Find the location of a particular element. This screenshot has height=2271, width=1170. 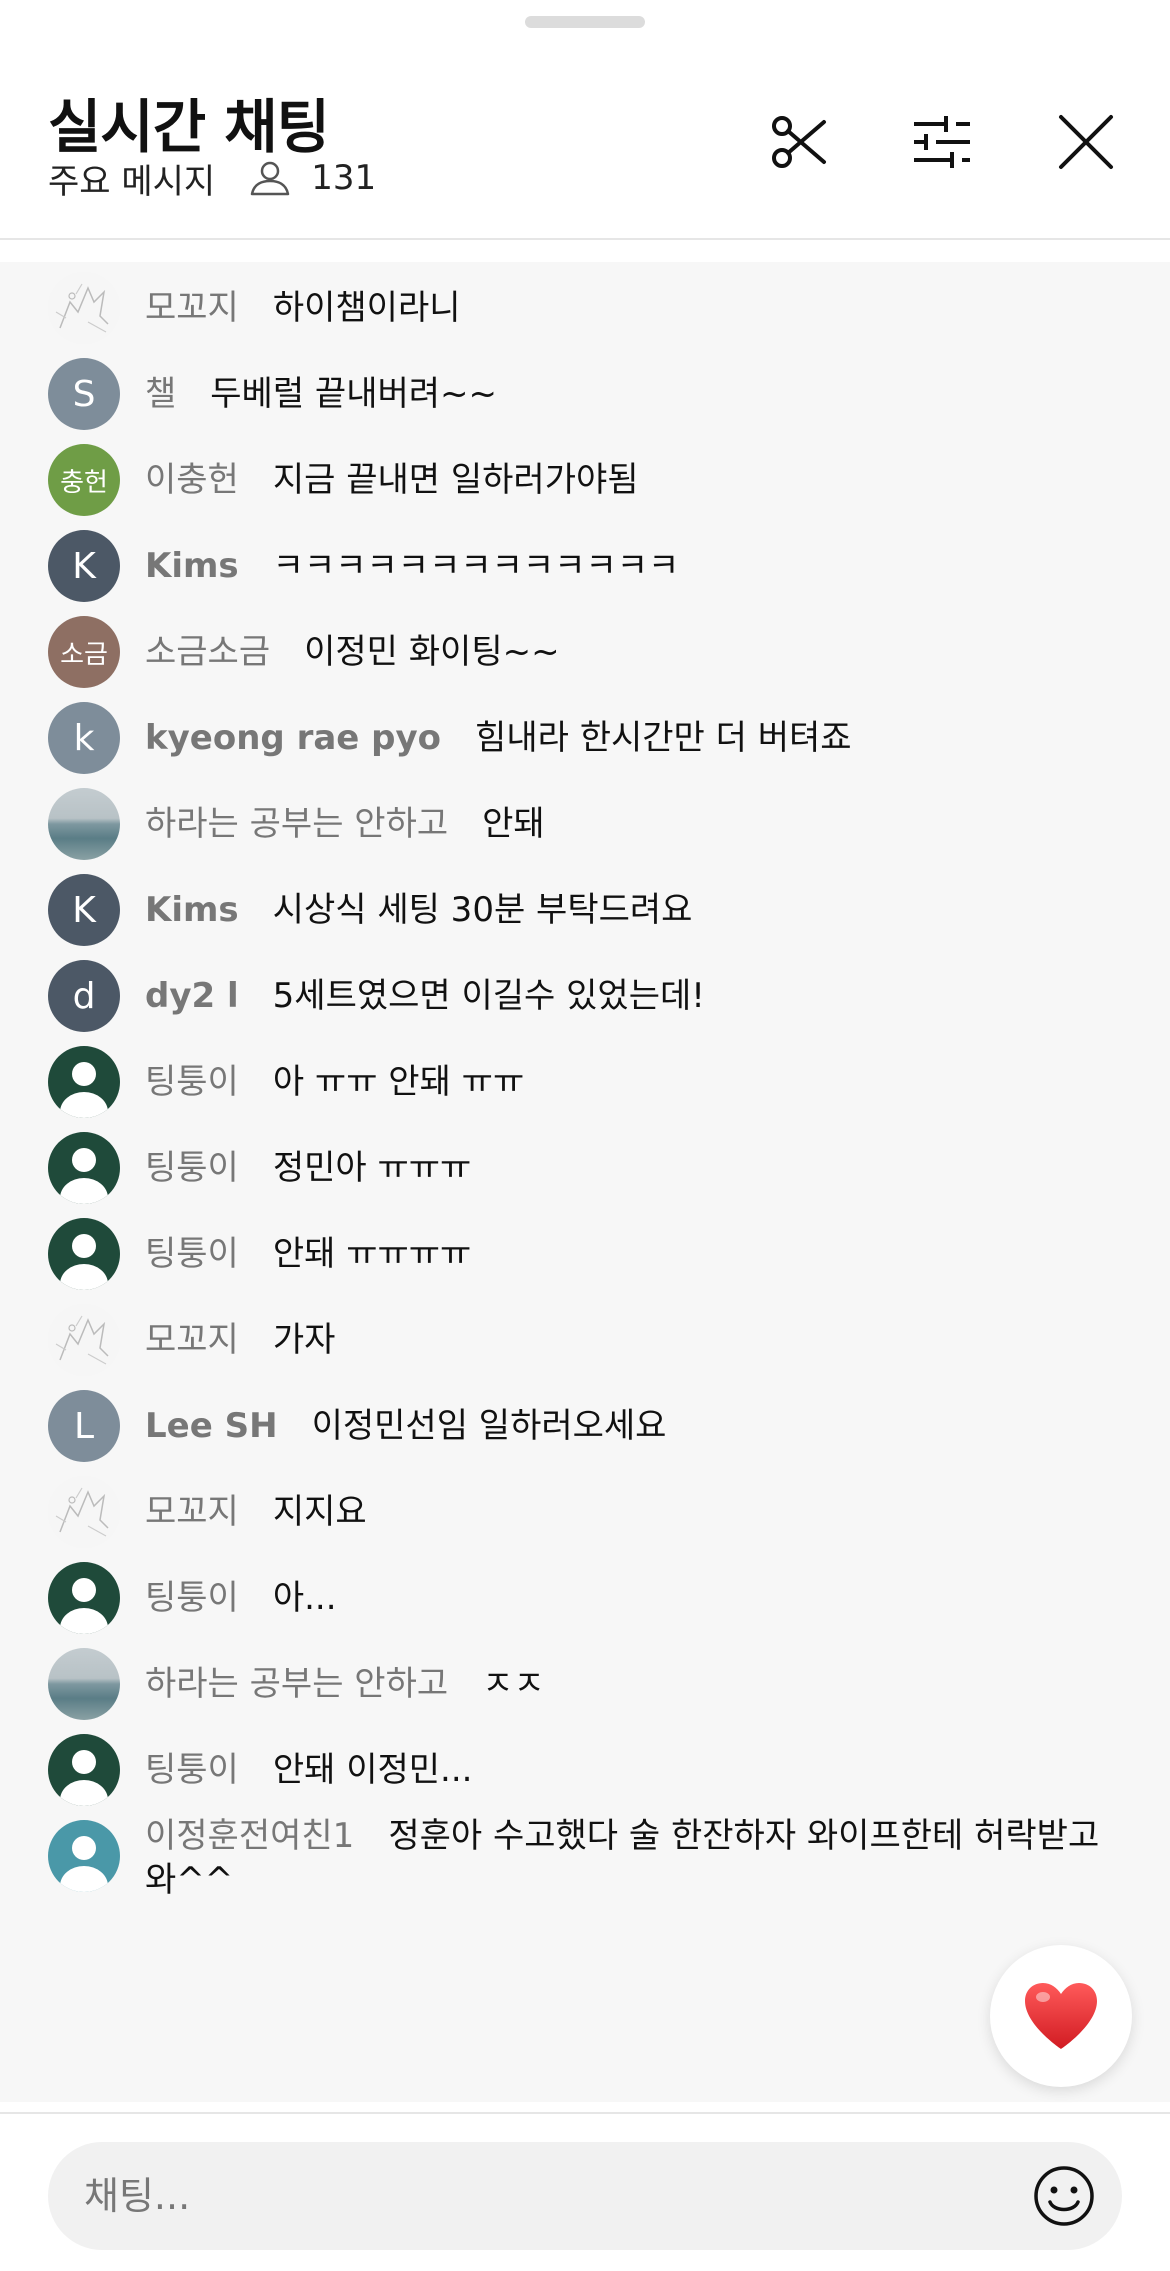

chat-message-body: kyeong rae pyo 힘내라 한시간만 더 버텨죠 is located at coordinates (637, 738).